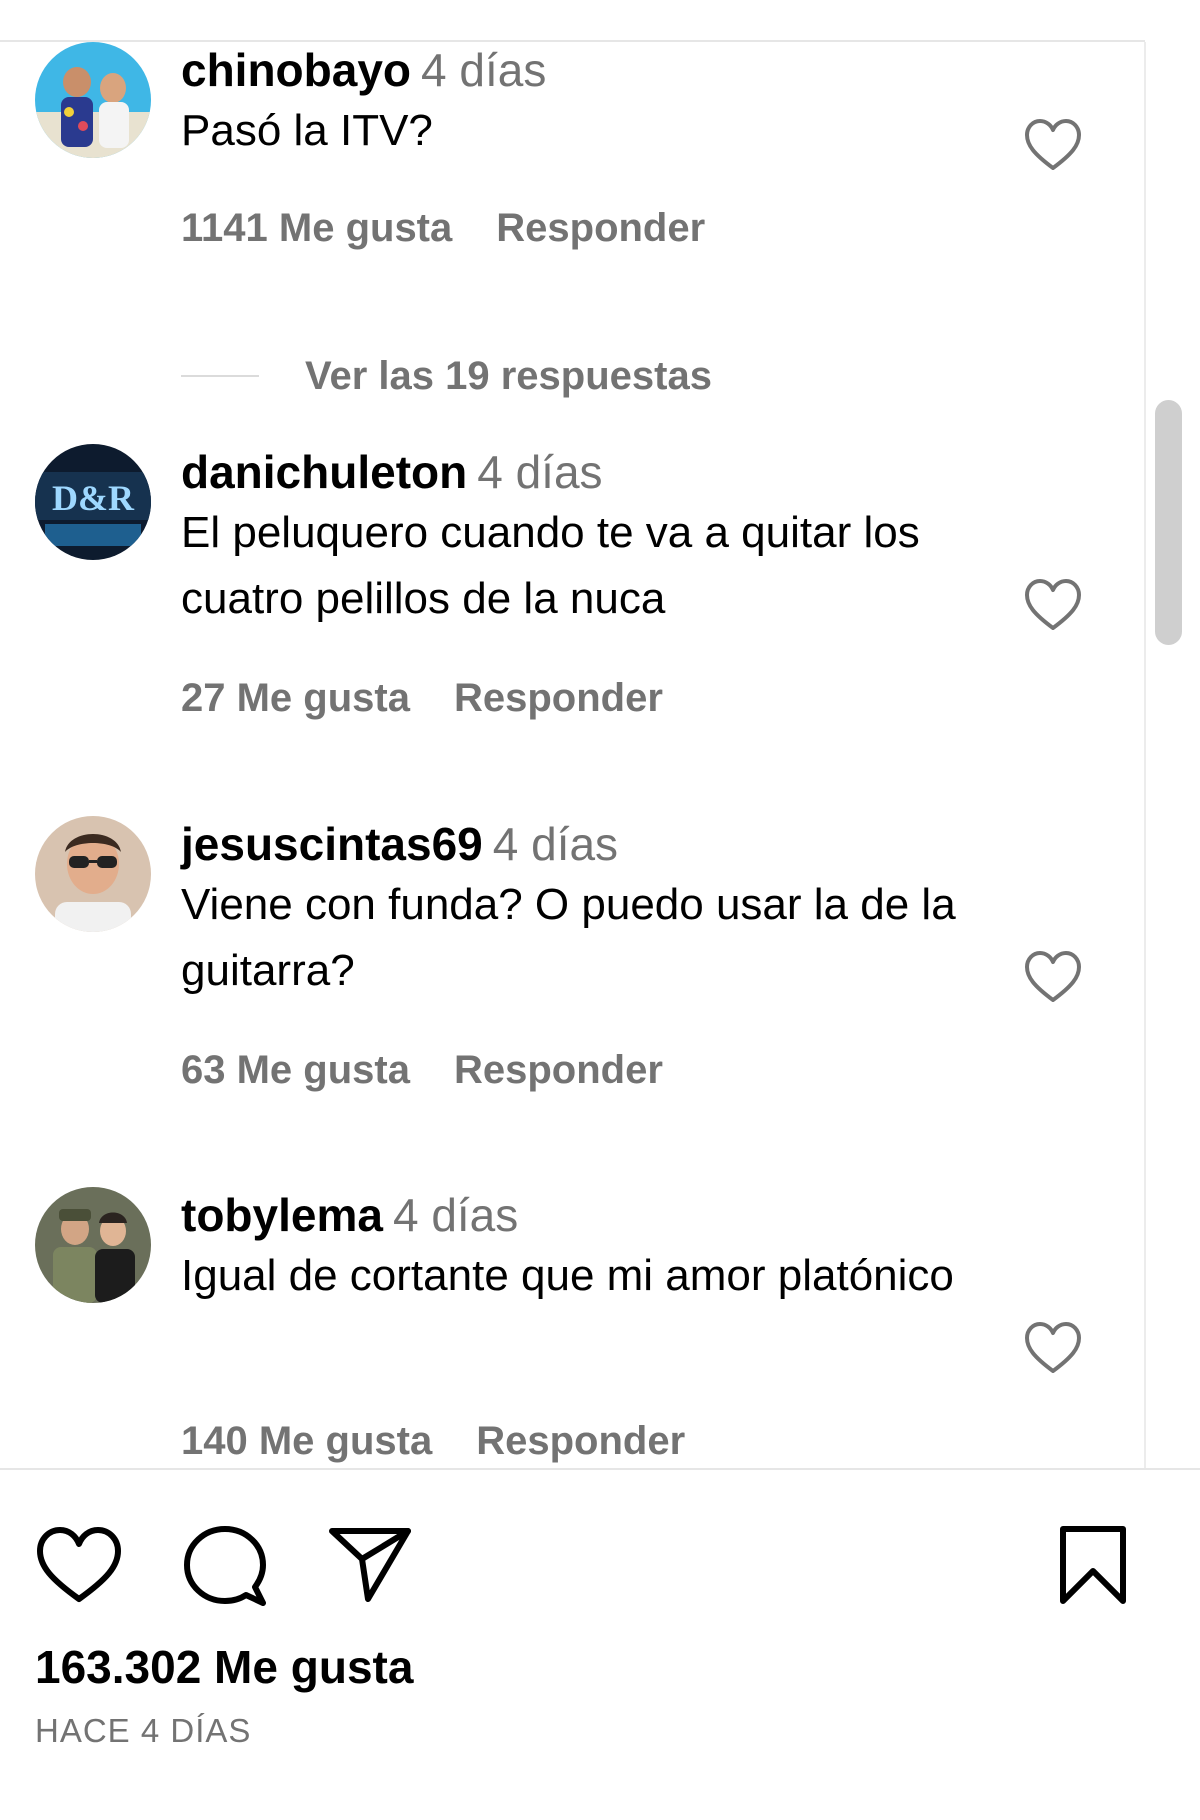 The height and width of the screenshot is (1820, 1200). I want to click on comment-username: danichuleton, so click(324, 472).